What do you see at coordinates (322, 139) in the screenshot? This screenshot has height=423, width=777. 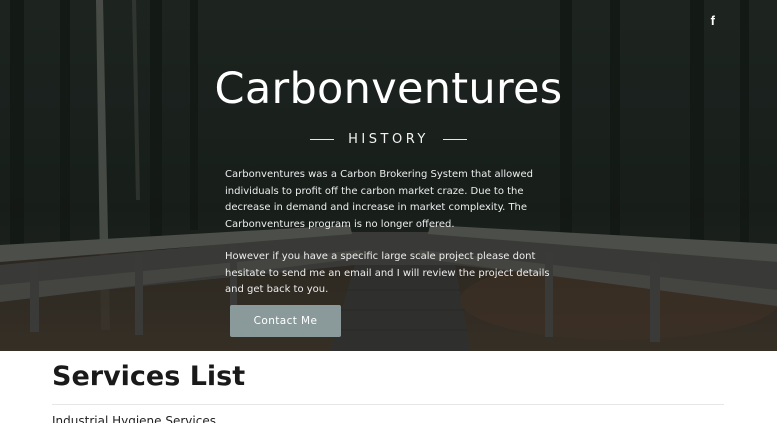 I see `heading-line-left` at bounding box center [322, 139].